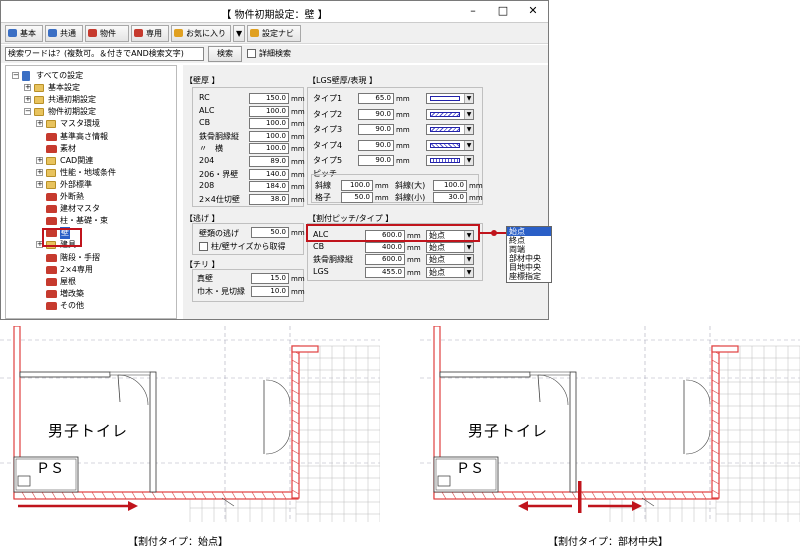 Image resolution: width=802 pixels, height=553 pixels. I want to click on tree-item-1: 基本設定, so click(64, 88).